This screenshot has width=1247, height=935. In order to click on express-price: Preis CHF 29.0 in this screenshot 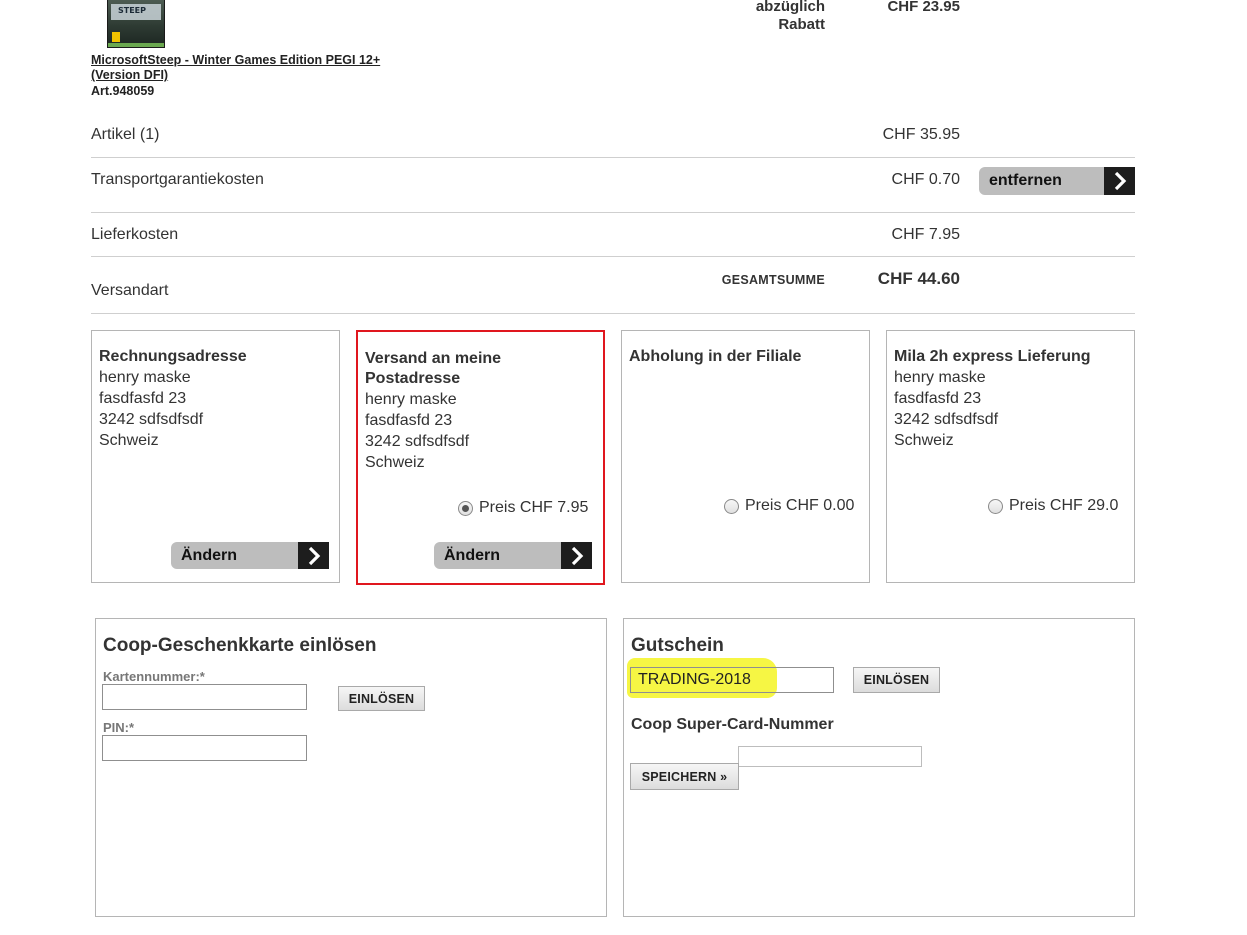, I will do `click(1064, 505)`.